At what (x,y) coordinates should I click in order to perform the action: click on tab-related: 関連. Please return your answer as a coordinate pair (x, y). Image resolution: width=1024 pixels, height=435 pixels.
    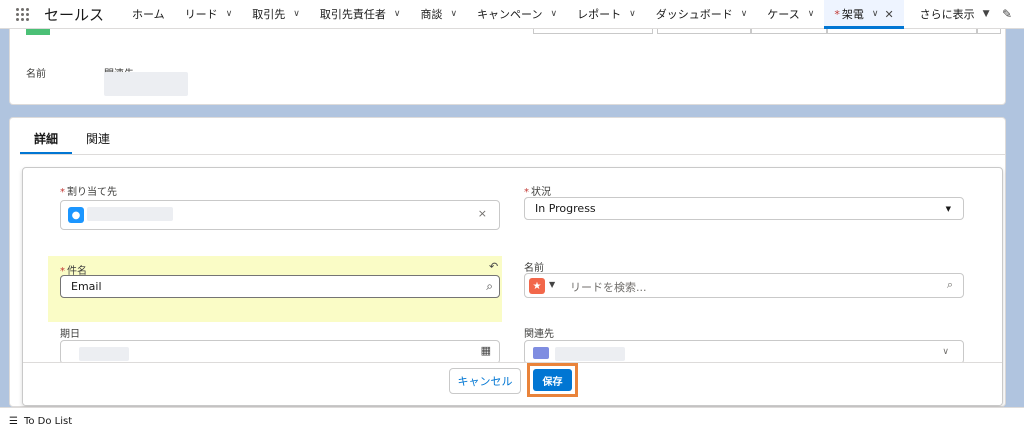
    Looking at the image, I should click on (98, 136).